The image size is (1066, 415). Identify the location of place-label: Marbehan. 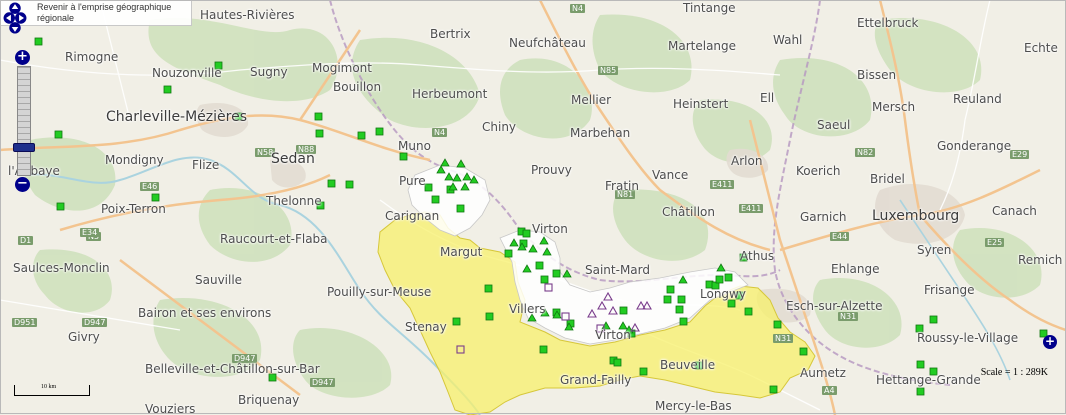
(600, 133).